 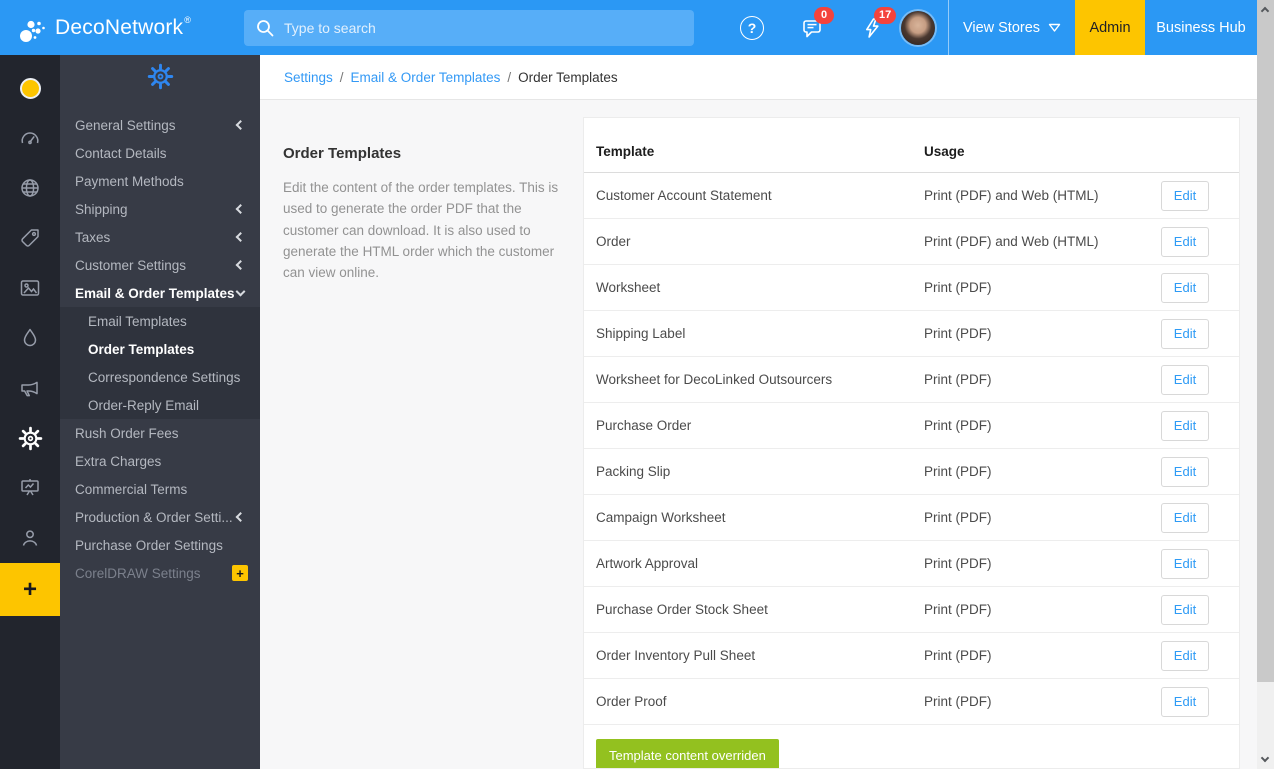 I want to click on rail-item-websites, so click(x=30, y=188).